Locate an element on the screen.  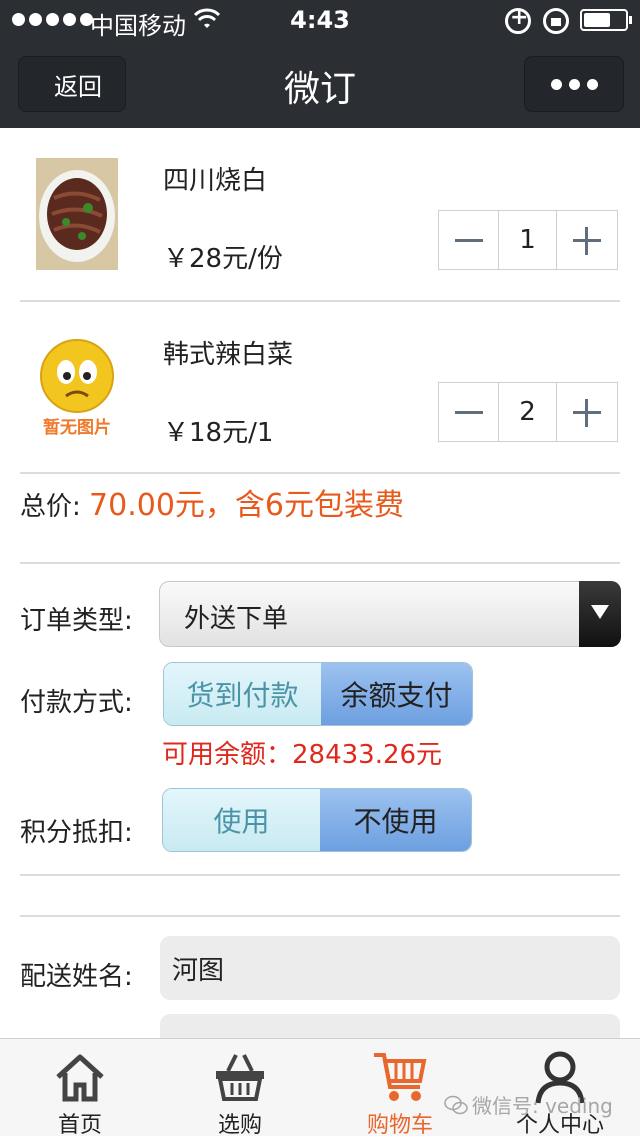
home-icon is located at coordinates (80, 1078).